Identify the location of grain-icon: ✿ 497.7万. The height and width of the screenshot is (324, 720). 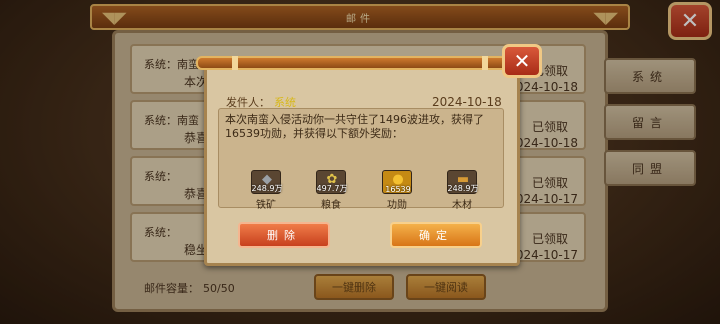
(331, 182).